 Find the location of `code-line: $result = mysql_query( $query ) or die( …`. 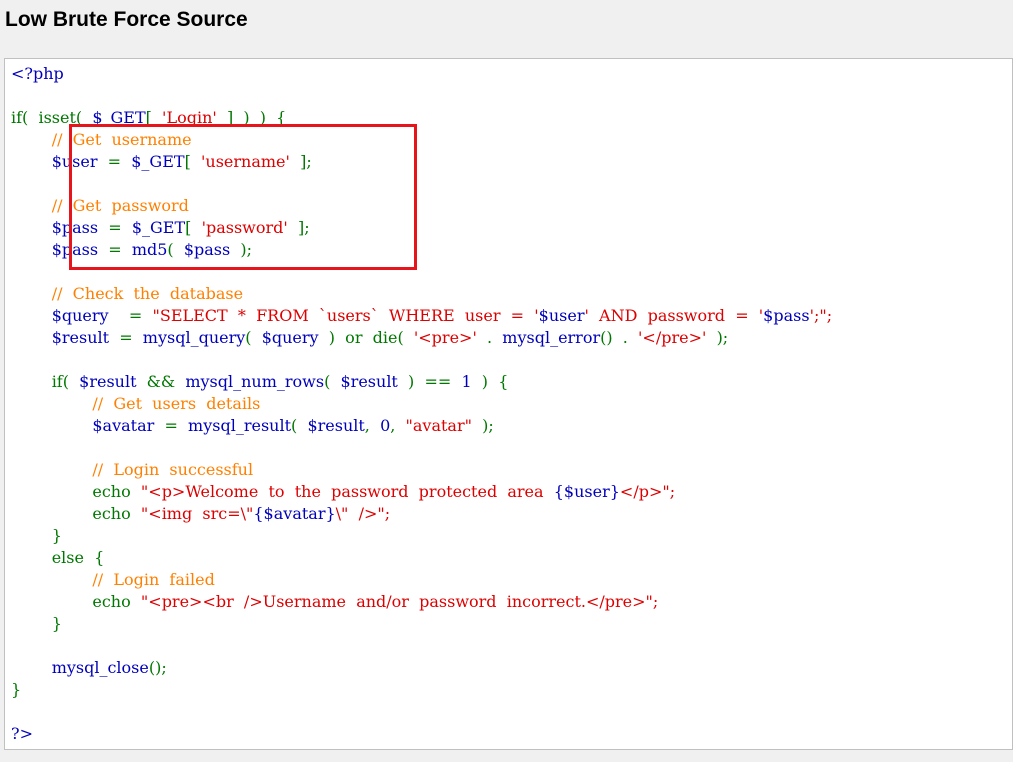

code-line: $result = mysql_query( $query ) or die( … is located at coordinates (421, 338).